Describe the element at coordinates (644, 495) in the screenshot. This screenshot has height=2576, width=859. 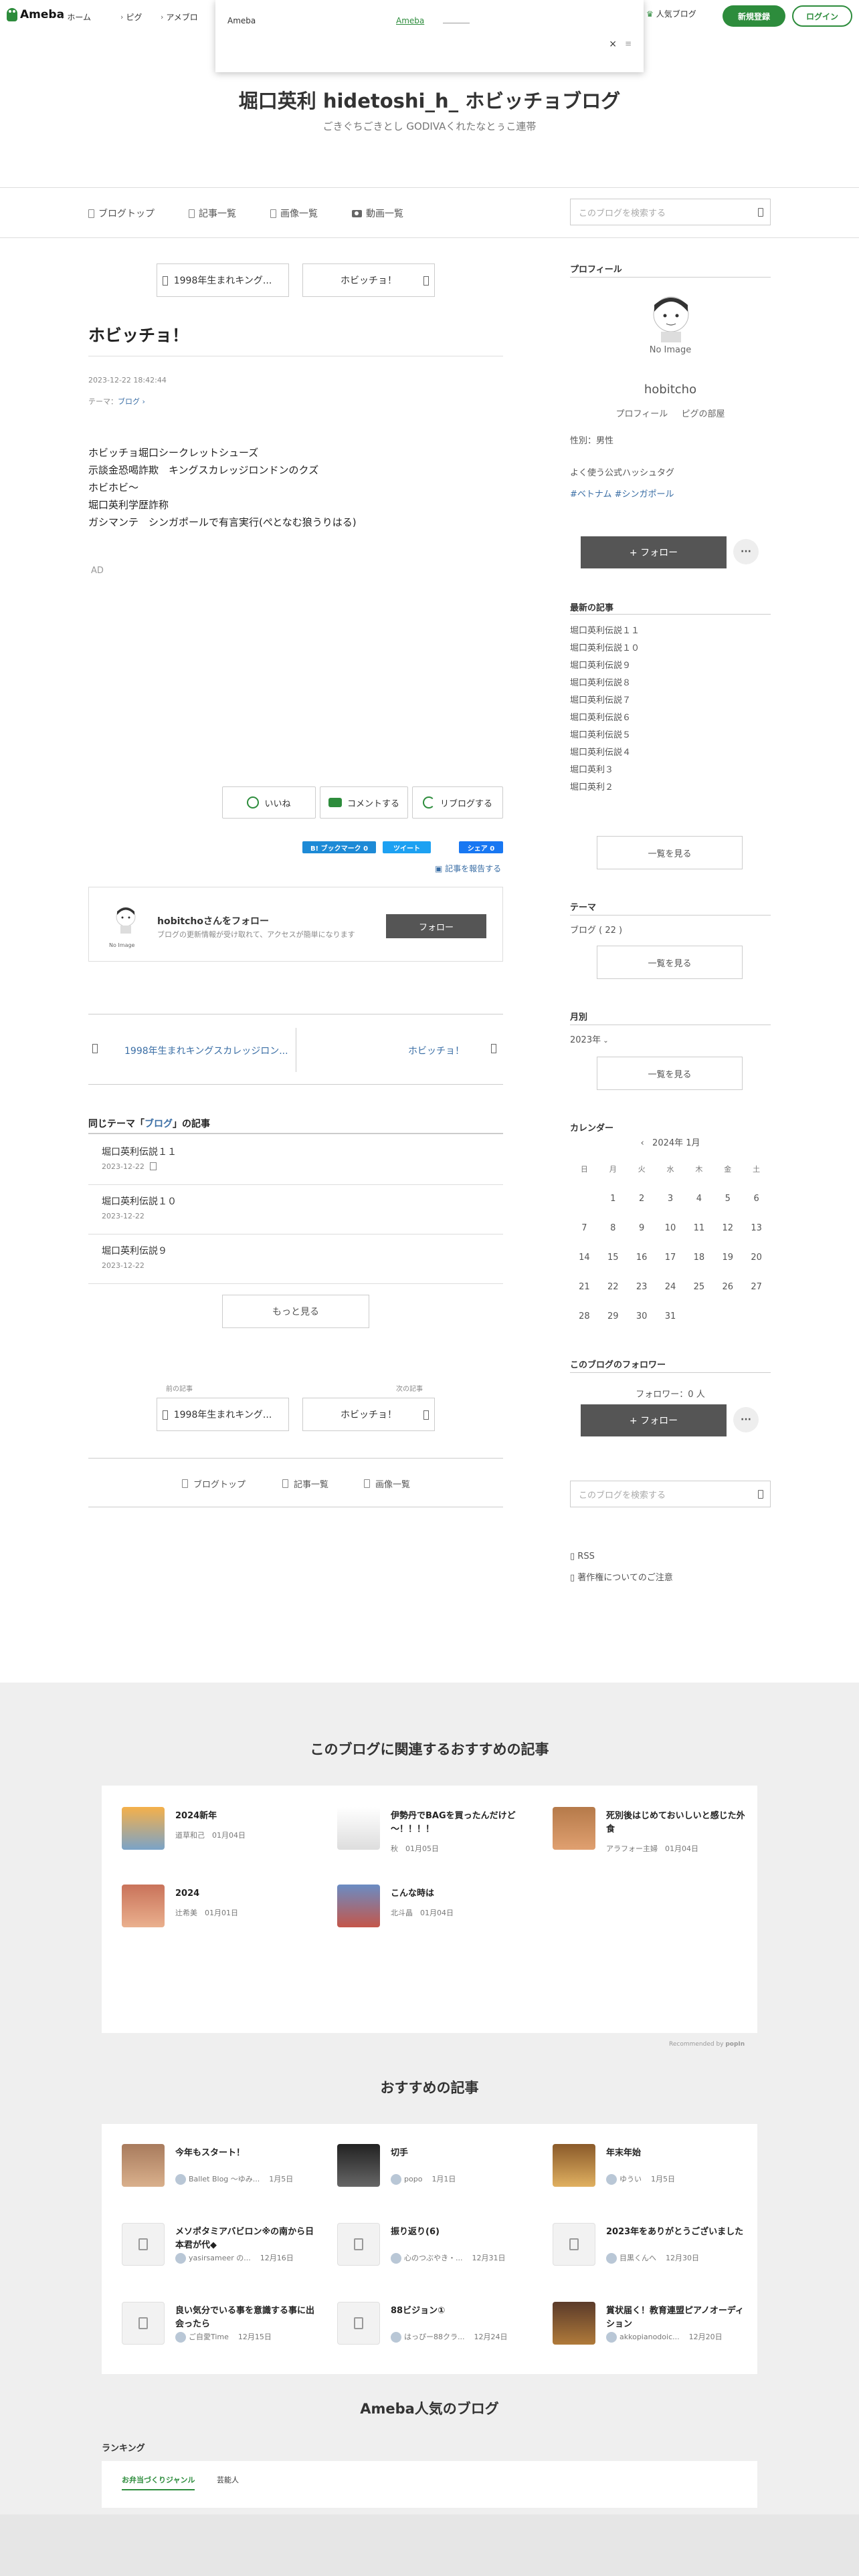
I see `hashtag-link: #シンガポール` at that location.